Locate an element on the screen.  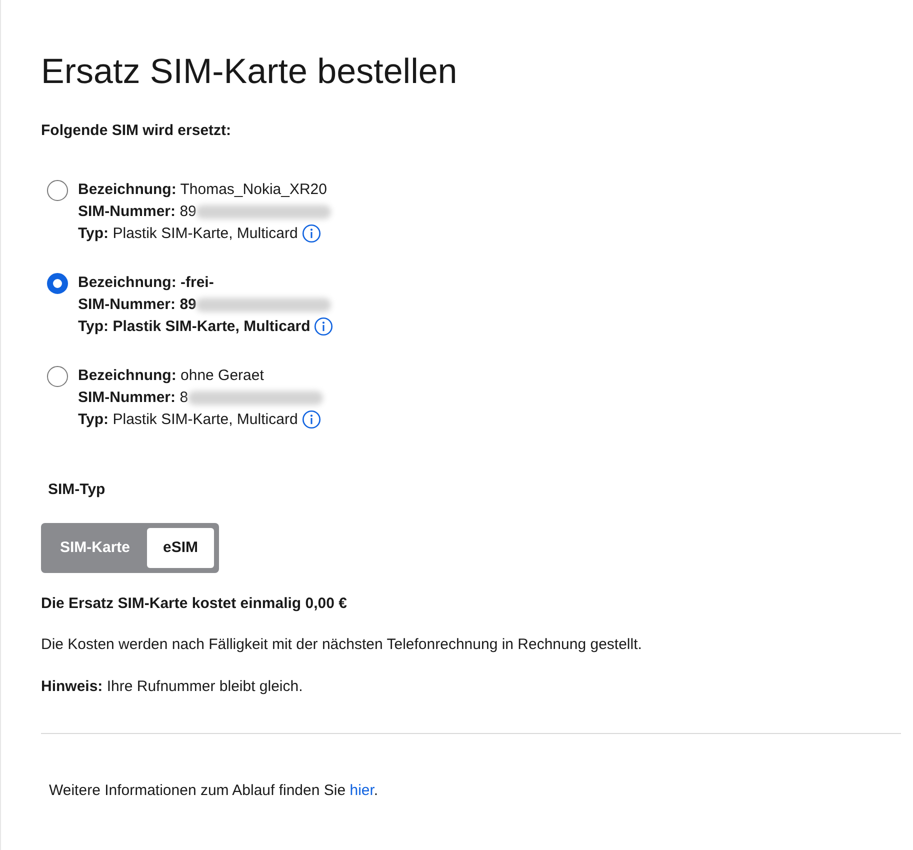
sim-detail: SIM-Nummer: 8 is located at coordinates (133, 398).